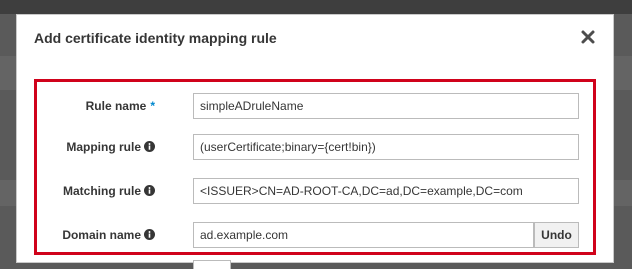 Image resolution: width=632 pixels, height=269 pixels. I want to click on mapping-rule-row: Mapping rule, so click(316, 147).